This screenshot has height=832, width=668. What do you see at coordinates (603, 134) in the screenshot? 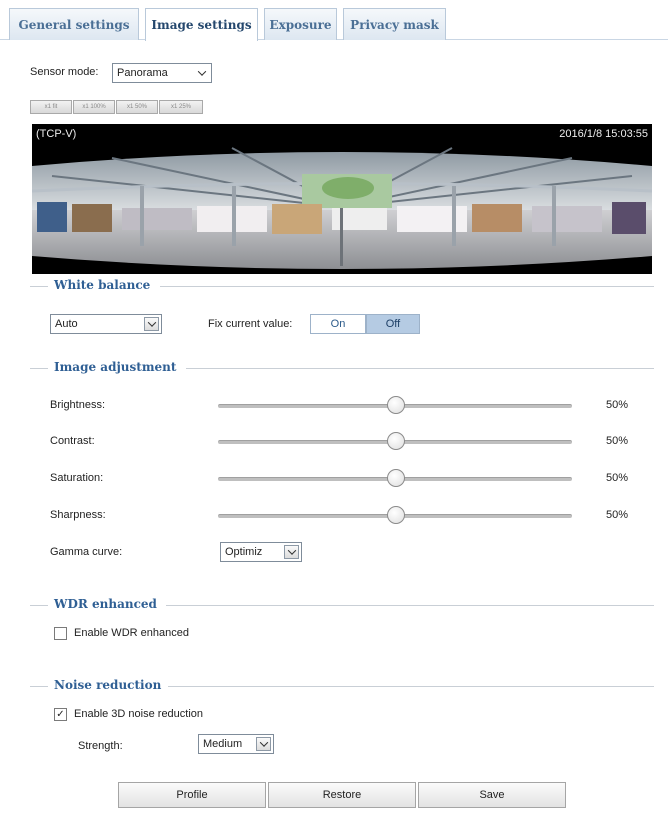
I see `live-timestamp: 2016/1/8 15:03:55` at bounding box center [603, 134].